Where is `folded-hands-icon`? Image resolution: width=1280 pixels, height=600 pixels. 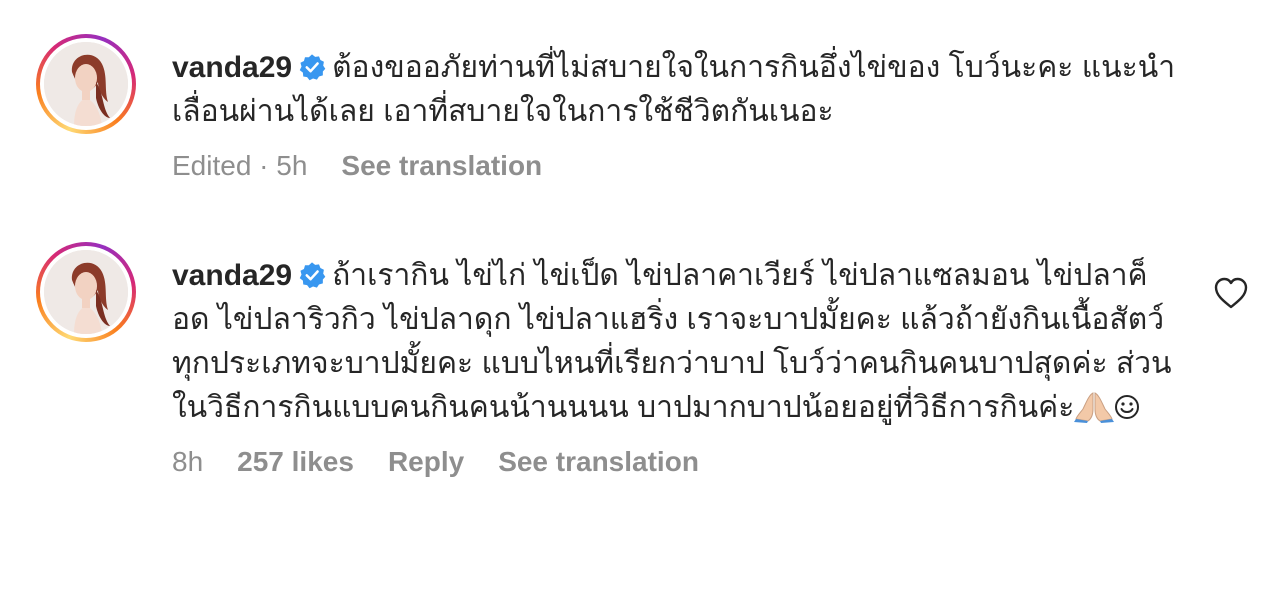 folded-hands-icon is located at coordinates (1094, 407).